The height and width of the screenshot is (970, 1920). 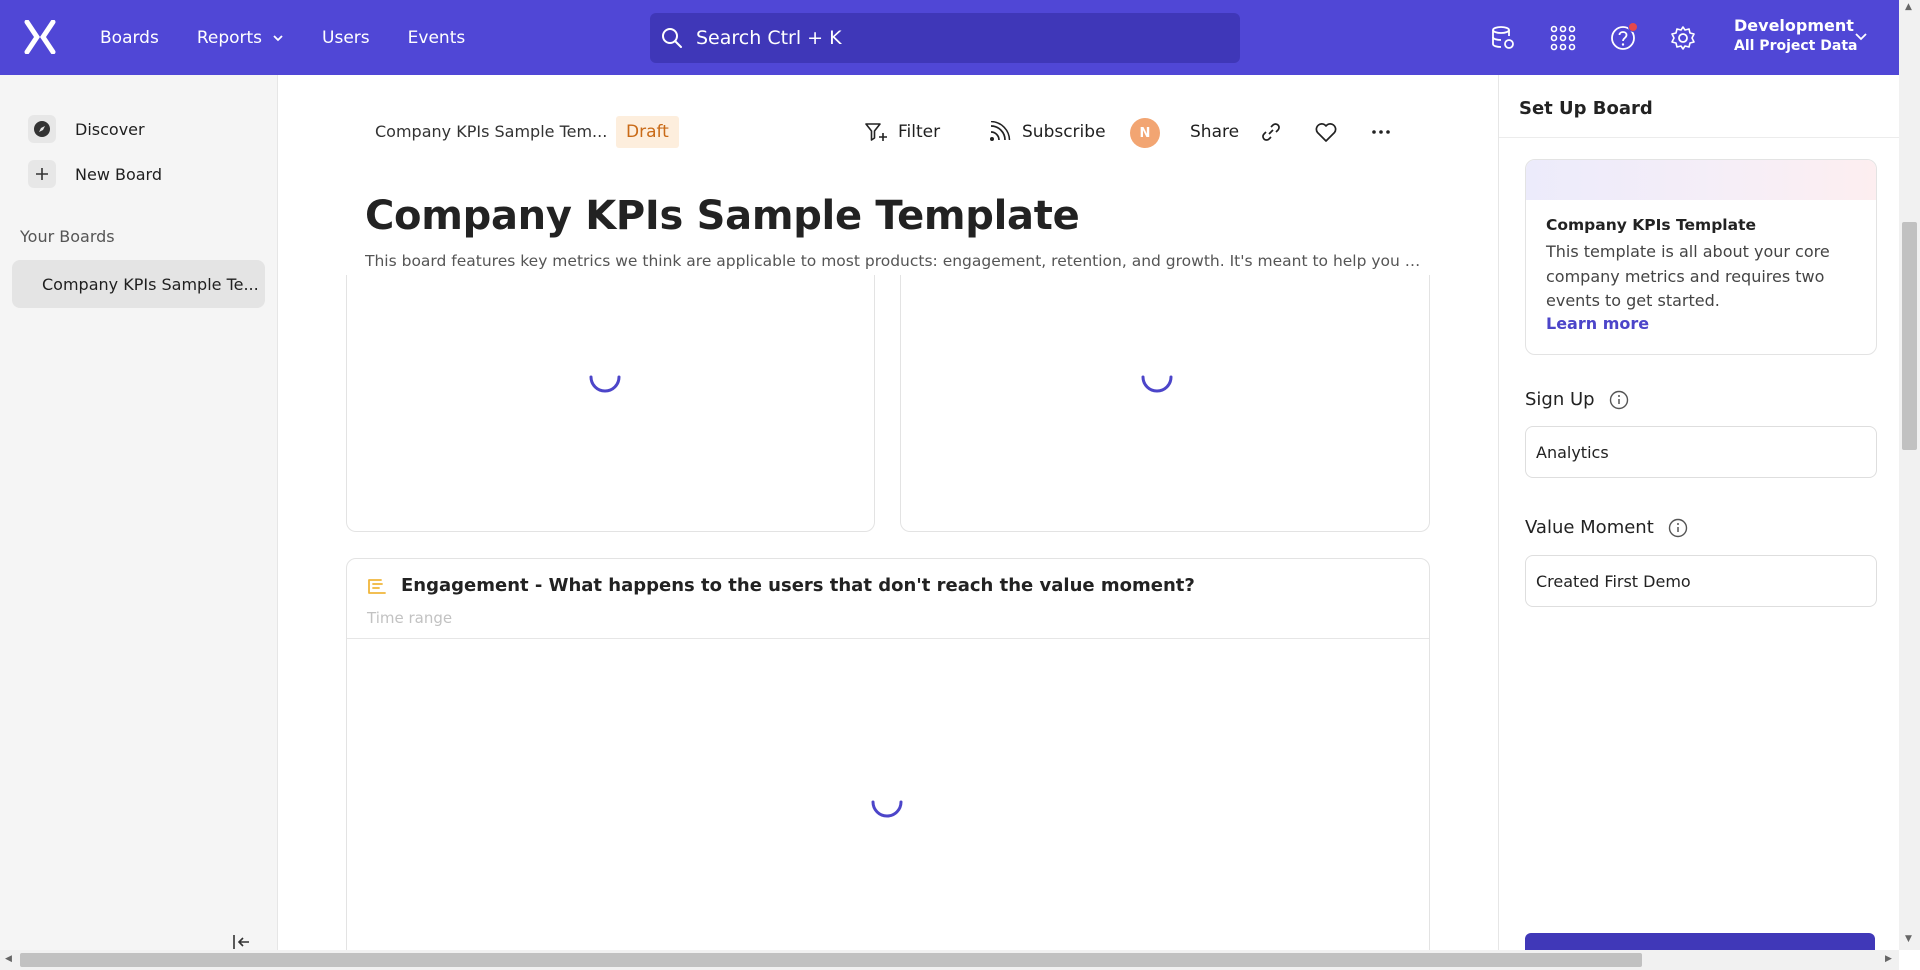 I want to click on filter-label: Filter, so click(x=919, y=132).